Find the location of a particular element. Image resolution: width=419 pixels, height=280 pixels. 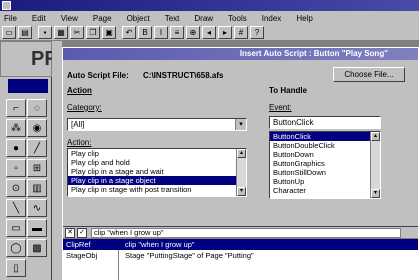

grid-icon: # is located at coordinates (241, 32).